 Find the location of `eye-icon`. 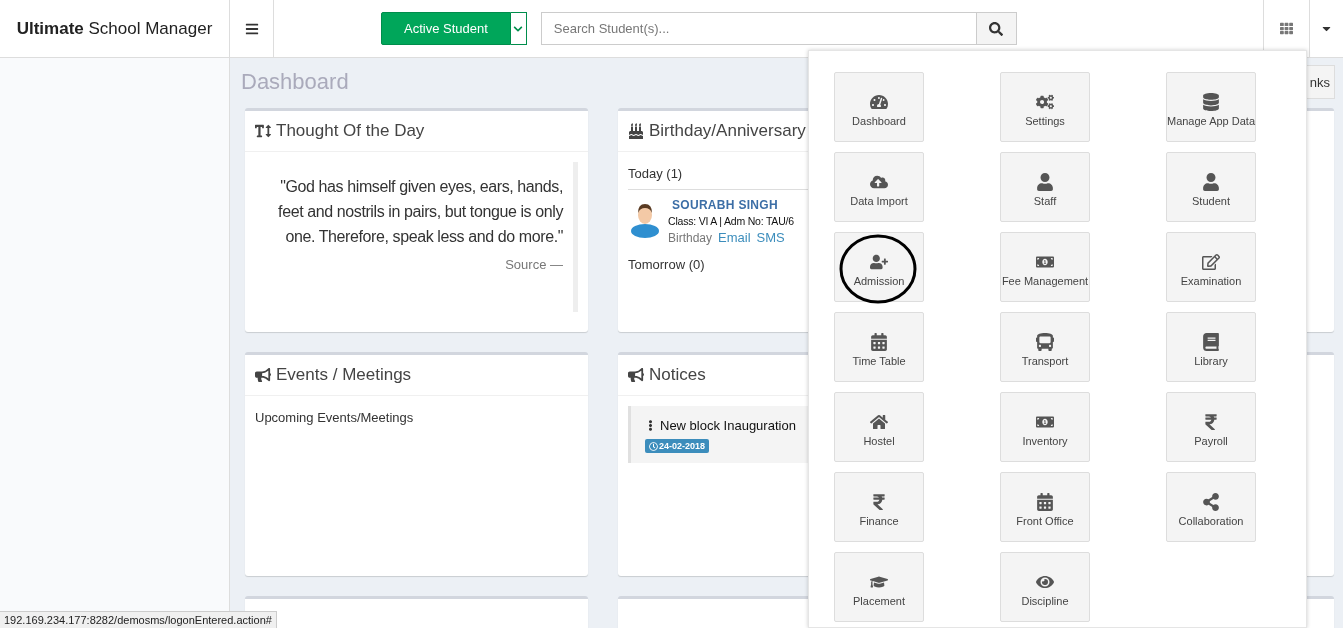

eye-icon is located at coordinates (1045, 582).